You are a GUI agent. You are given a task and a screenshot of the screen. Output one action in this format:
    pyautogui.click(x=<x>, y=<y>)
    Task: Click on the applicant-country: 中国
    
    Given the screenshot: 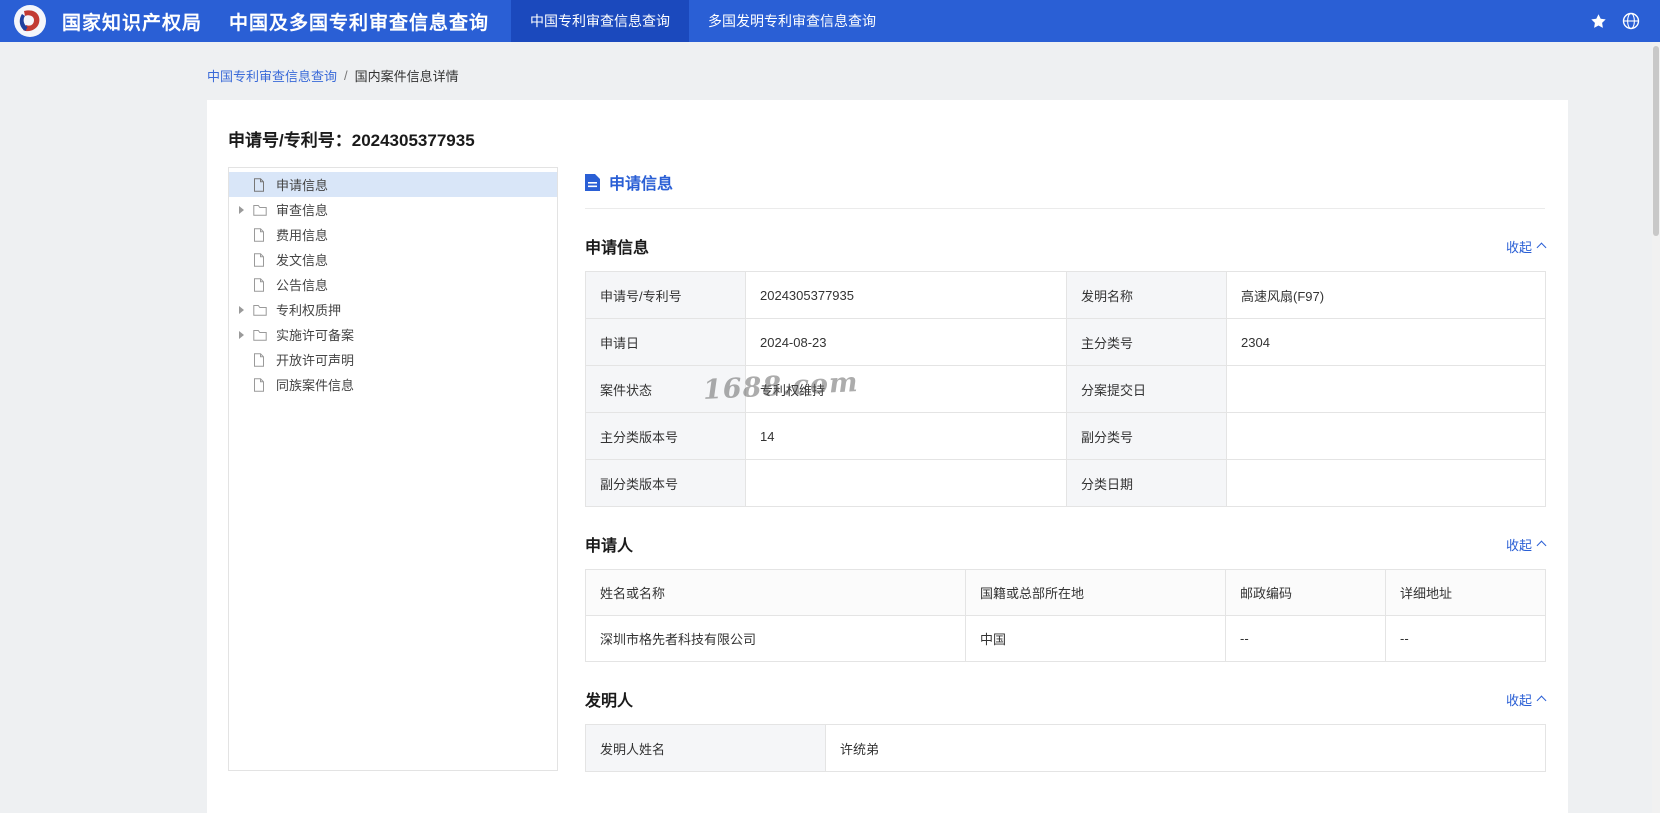 What is the action you would take?
    pyautogui.click(x=1095, y=638)
    